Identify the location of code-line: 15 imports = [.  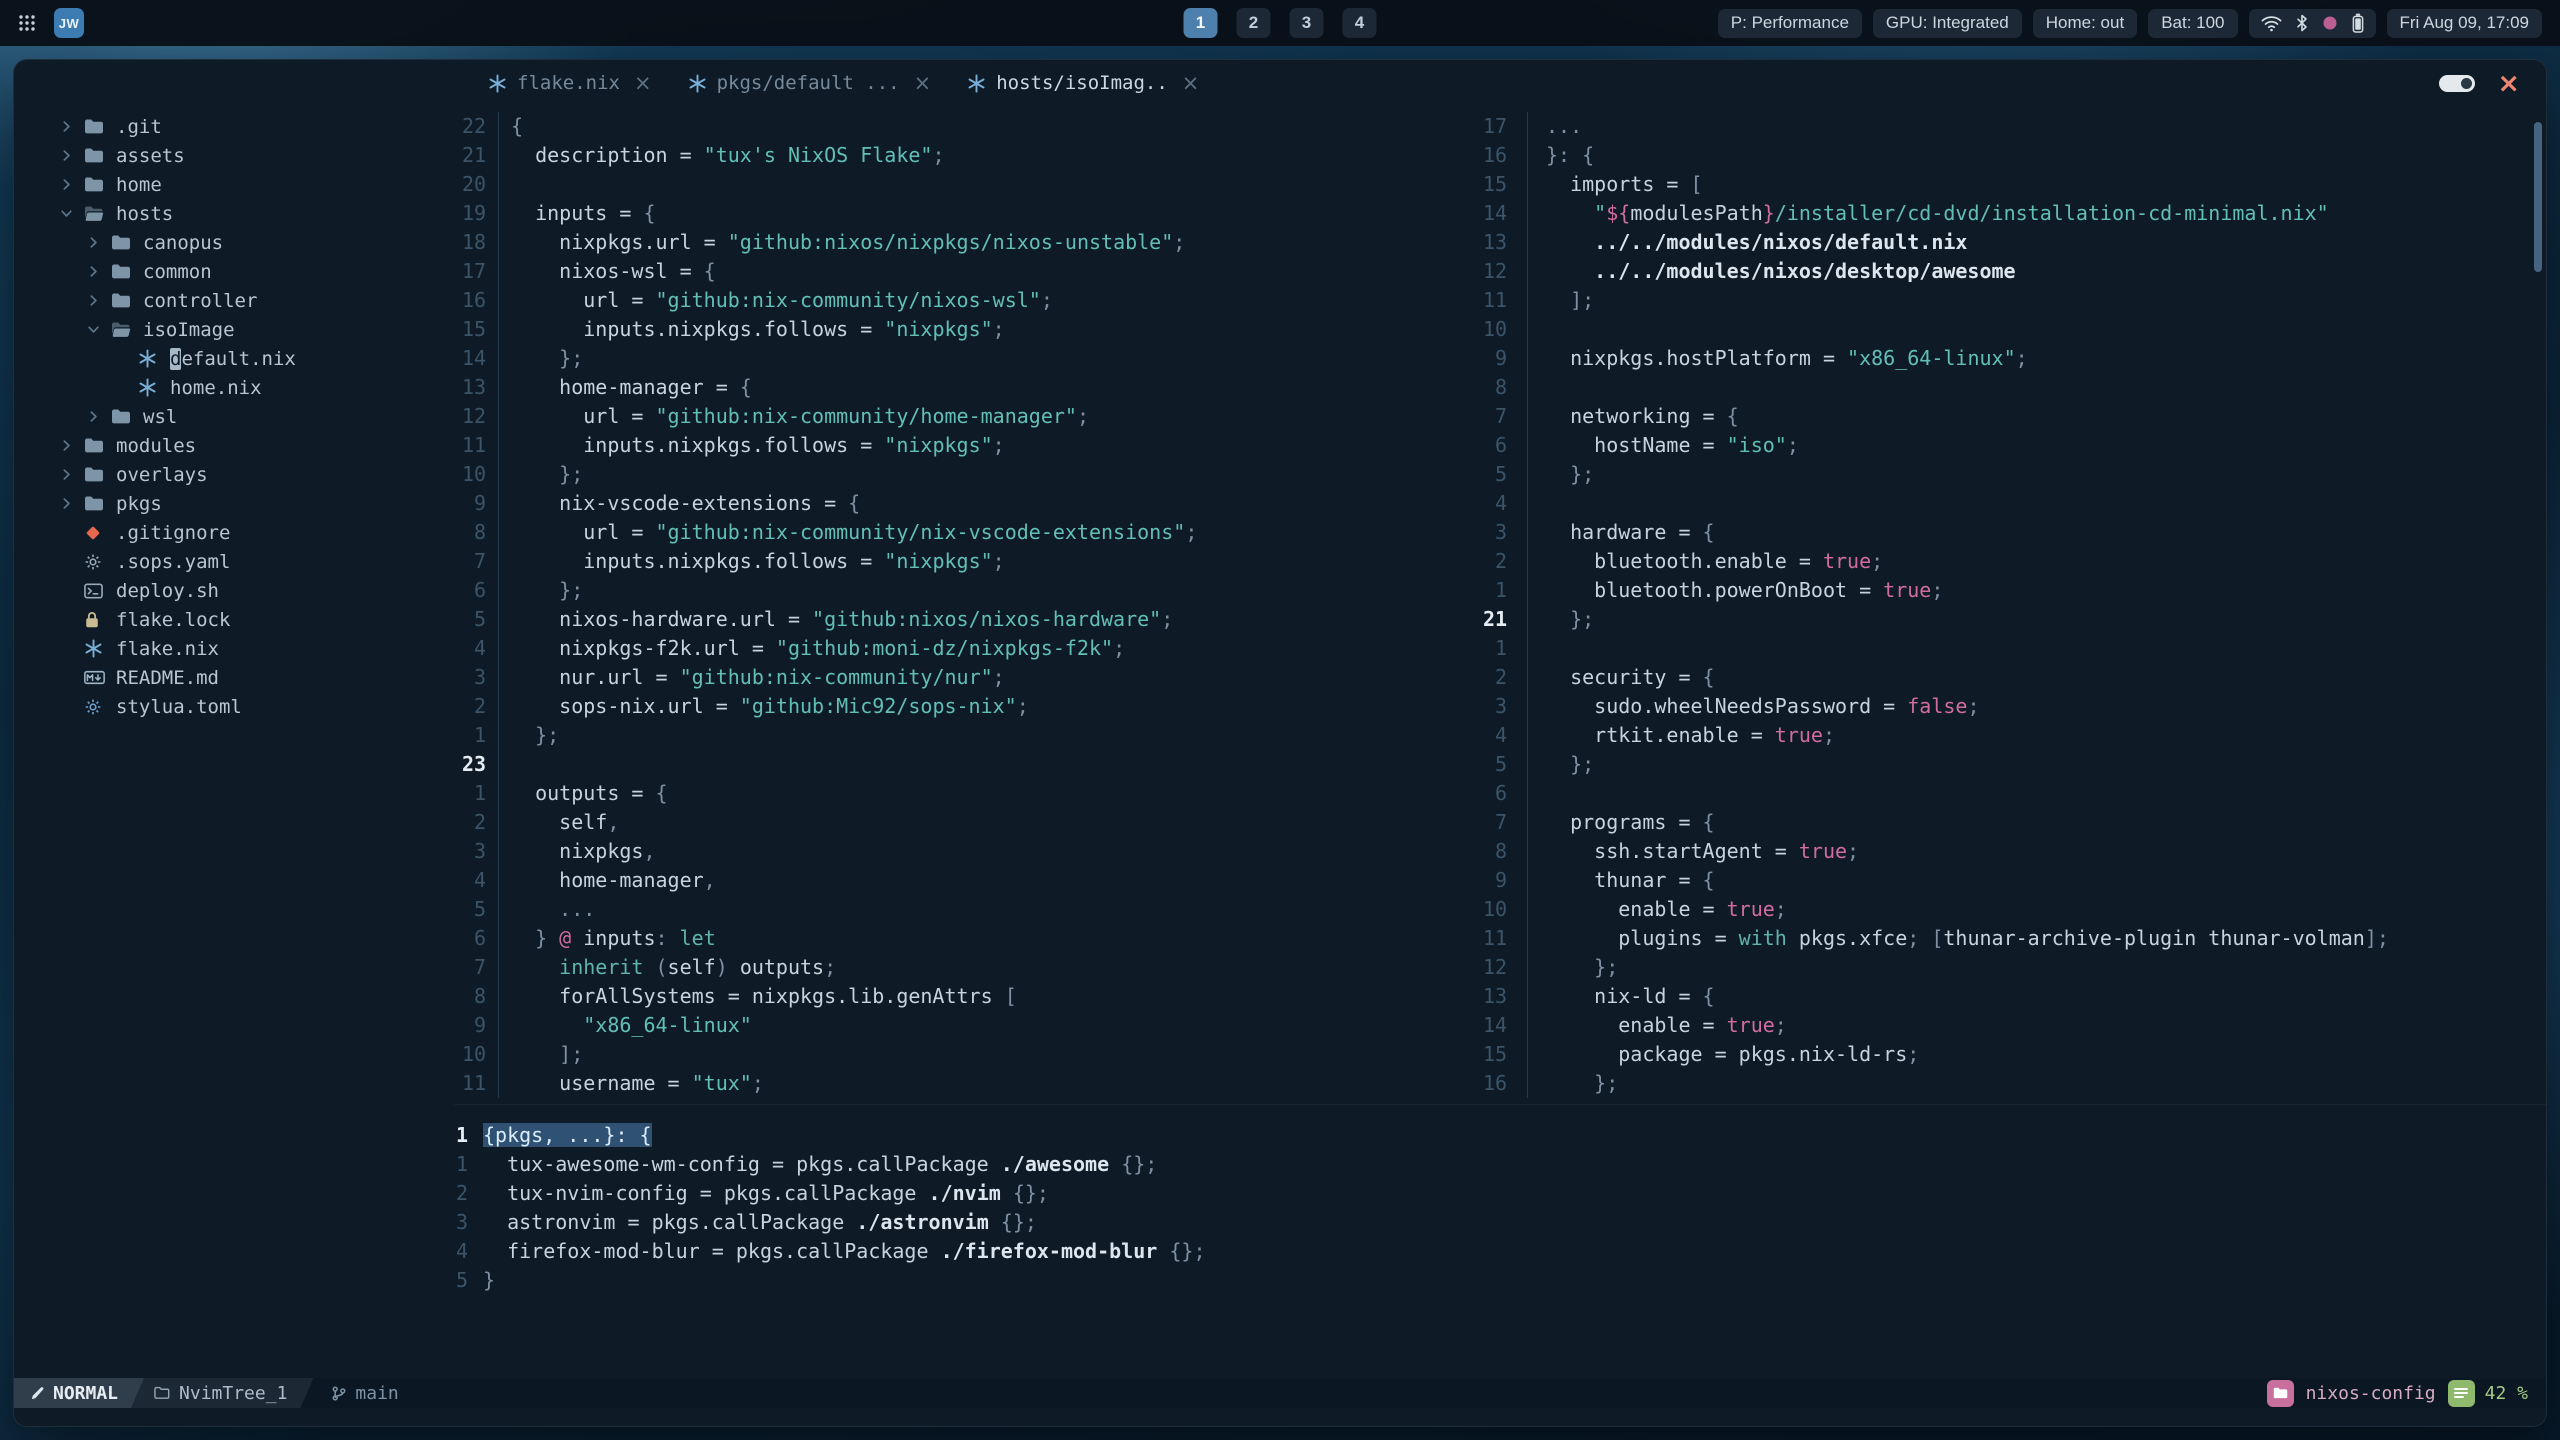
(1998, 184).